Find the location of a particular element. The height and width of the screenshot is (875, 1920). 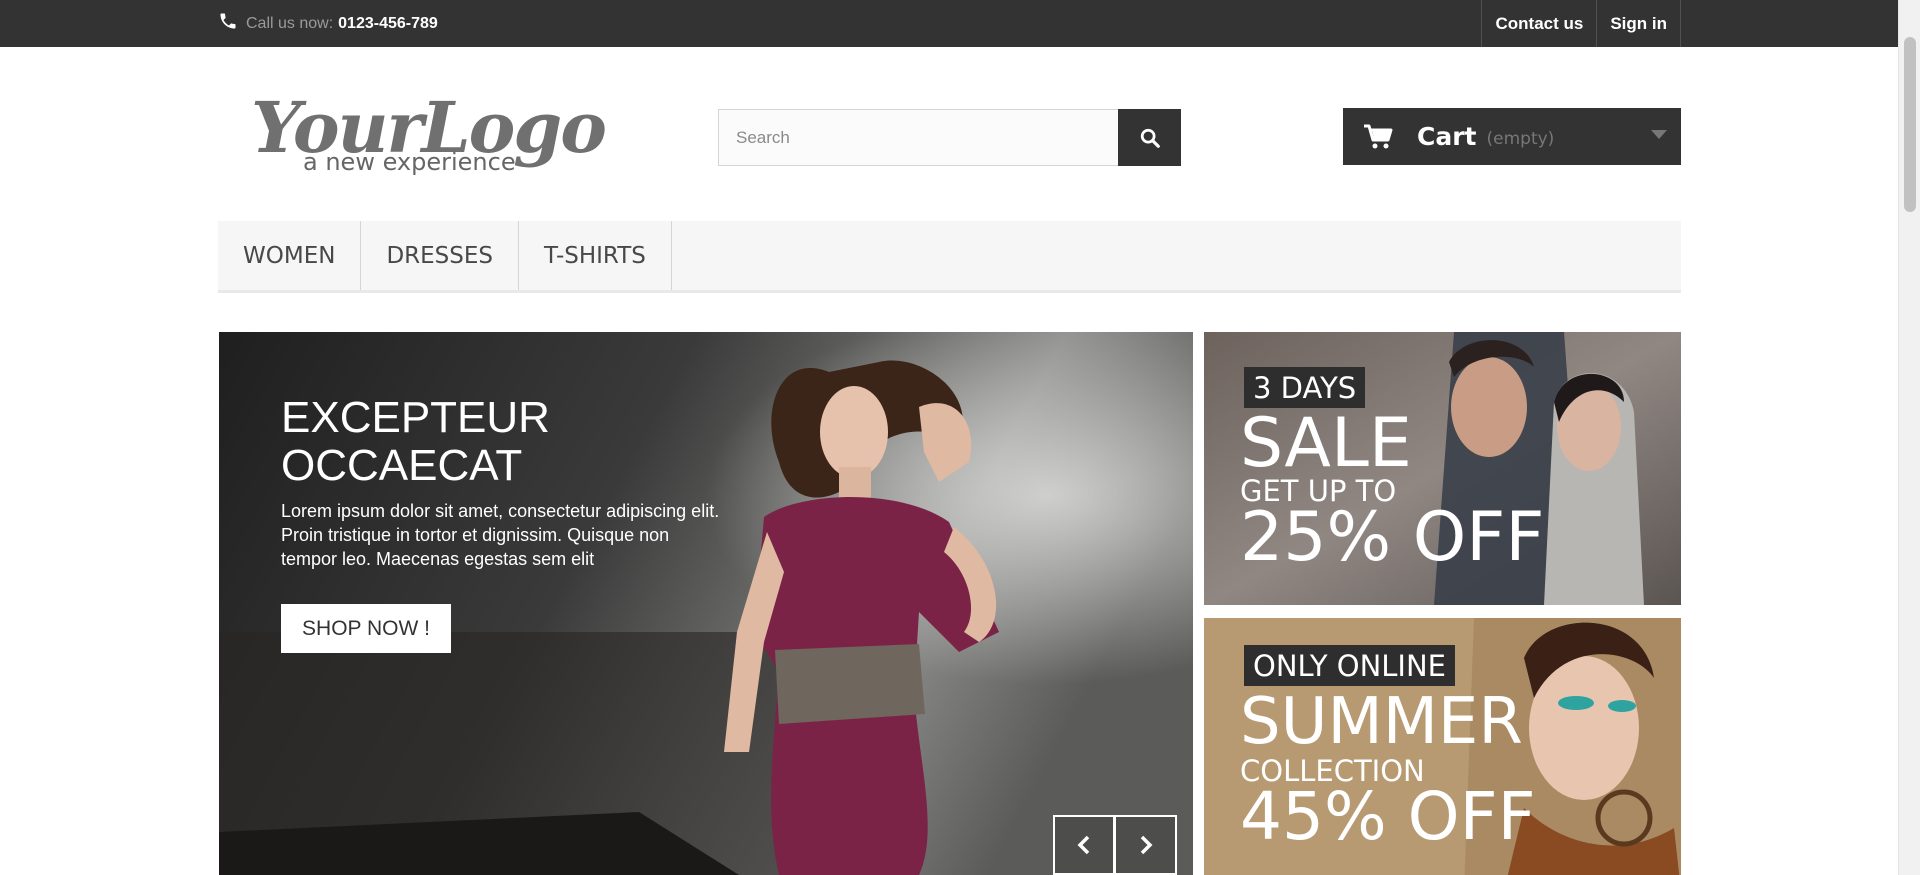

slide-title: EXCEPTEUR OCCAECAT is located at coordinates (415, 441).